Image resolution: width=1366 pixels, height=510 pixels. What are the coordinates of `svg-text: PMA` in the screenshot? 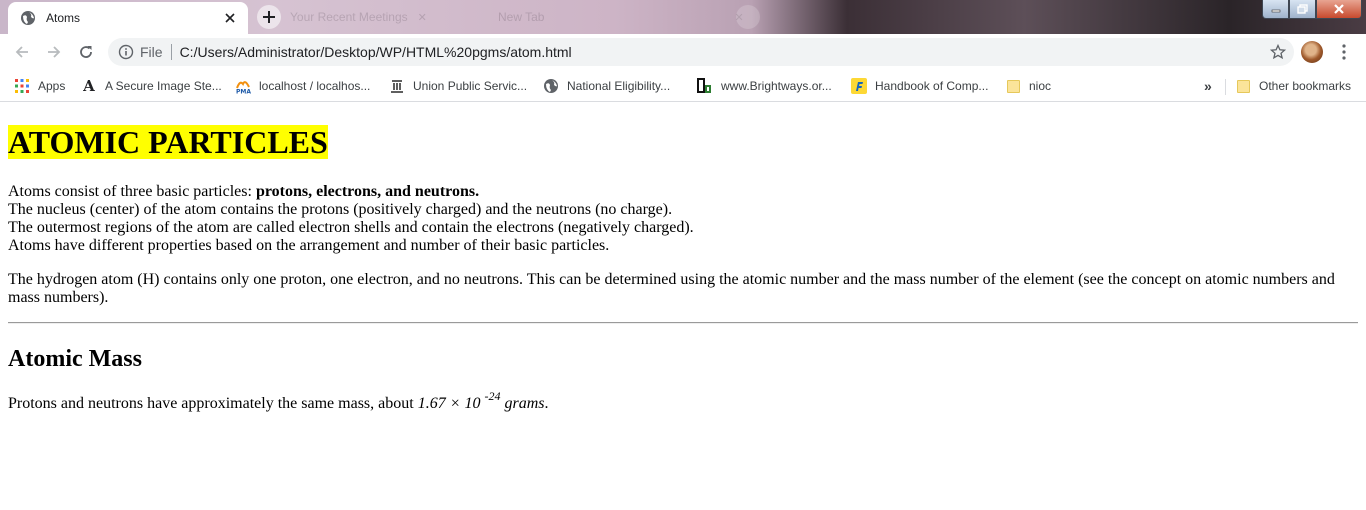 It's located at (243, 92).